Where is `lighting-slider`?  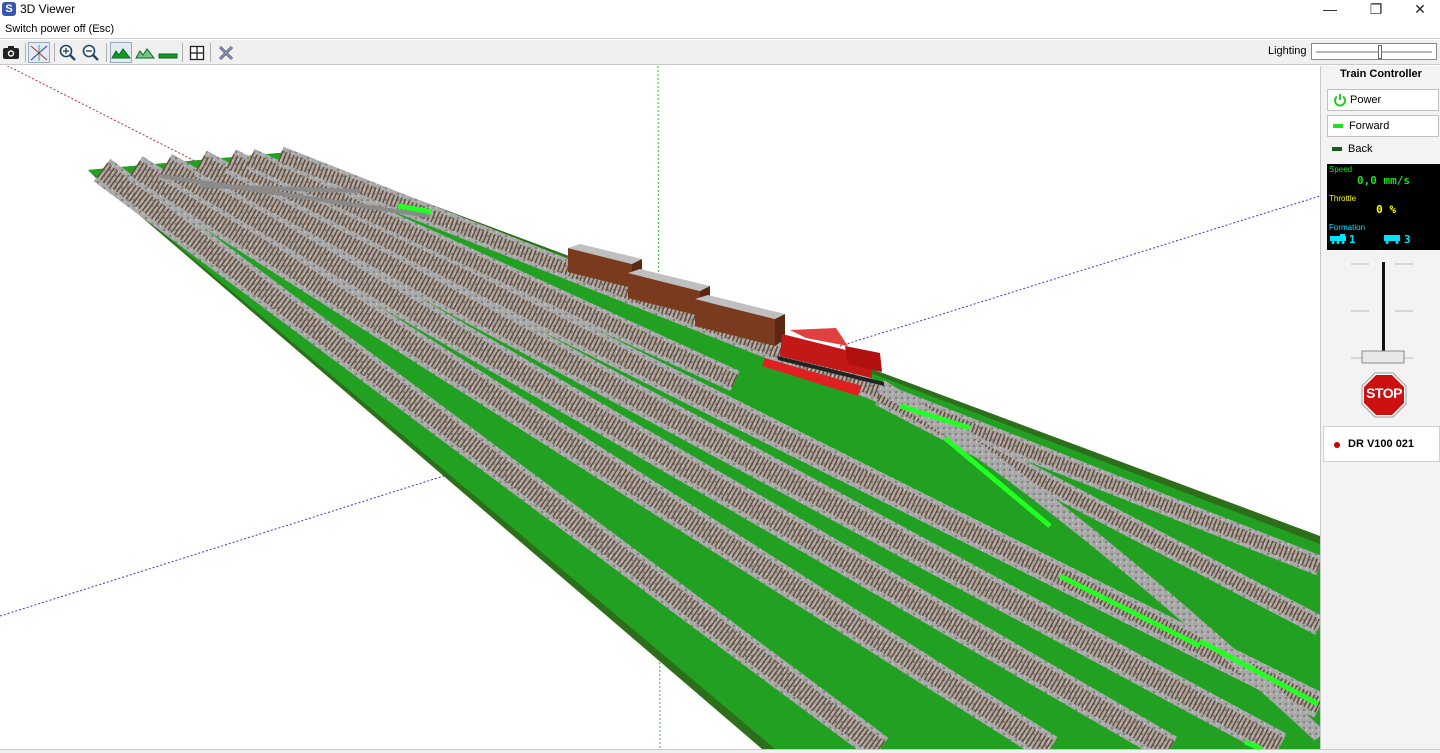
lighting-slider is located at coordinates (1374, 51).